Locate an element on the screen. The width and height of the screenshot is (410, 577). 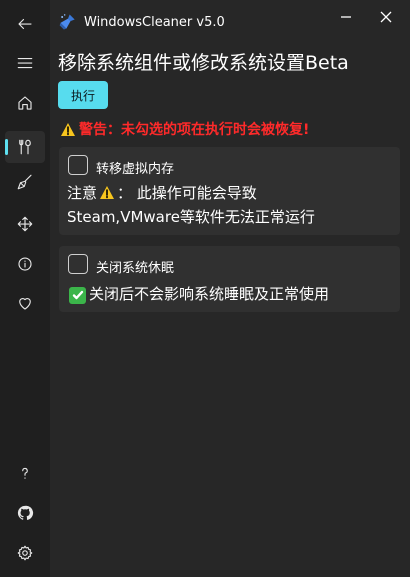
virtual-memory-note-line2: Steam,VMware等软件无法正常运行 is located at coordinates (191, 217).